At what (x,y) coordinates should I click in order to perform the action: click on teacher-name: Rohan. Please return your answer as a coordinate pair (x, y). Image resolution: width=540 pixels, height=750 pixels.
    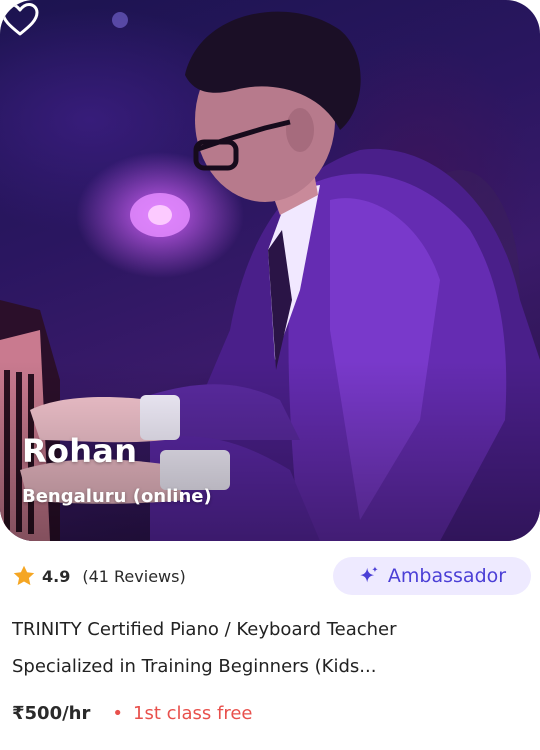
    Looking at the image, I should click on (80, 451).